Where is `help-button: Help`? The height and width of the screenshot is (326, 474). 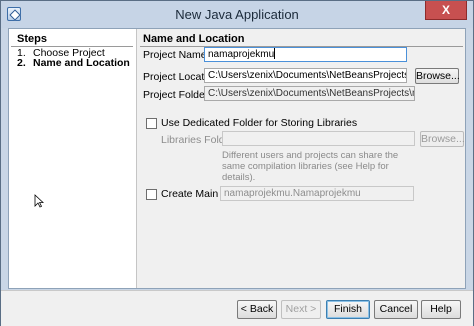 help-button: Help is located at coordinates (441, 309).